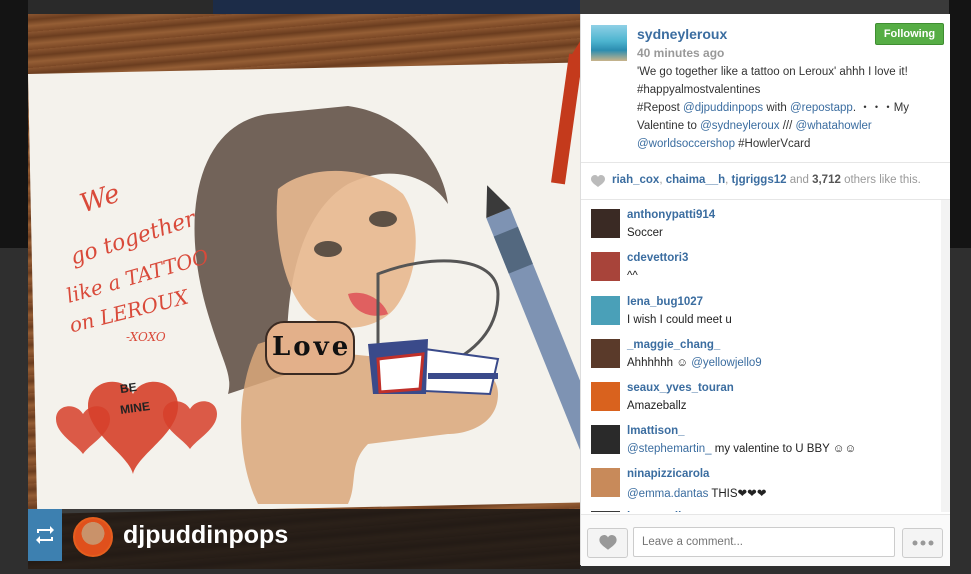 The height and width of the screenshot is (574, 971). What do you see at coordinates (635, 180) in the screenshot?
I see `liker-username: riah_cox` at bounding box center [635, 180].